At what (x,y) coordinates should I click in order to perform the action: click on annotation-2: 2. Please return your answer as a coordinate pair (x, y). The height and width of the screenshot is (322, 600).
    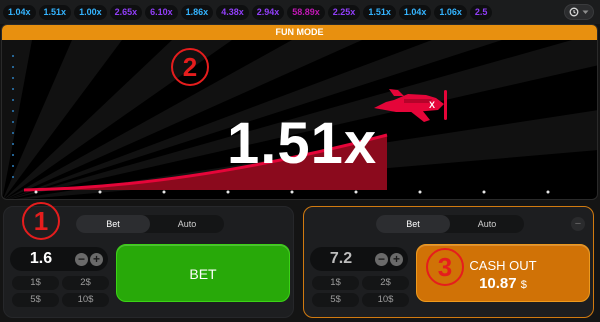
    Looking at the image, I should click on (190, 67).